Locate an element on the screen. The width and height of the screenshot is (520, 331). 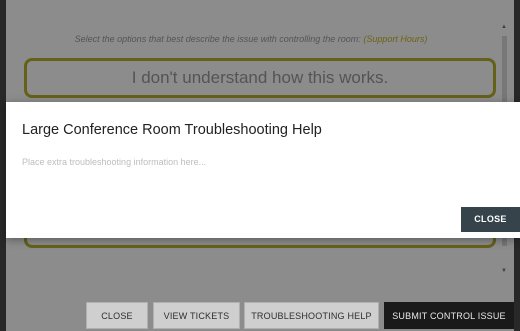
footer-close-button: CLOSE is located at coordinates (117, 315).